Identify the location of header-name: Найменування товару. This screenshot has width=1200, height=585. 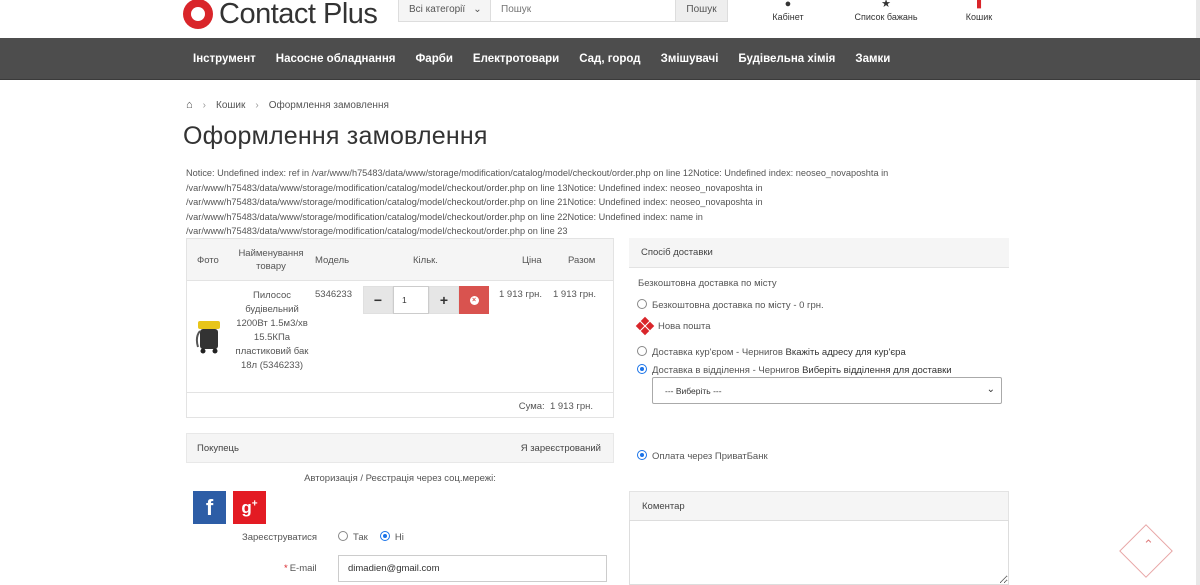
(271, 260).